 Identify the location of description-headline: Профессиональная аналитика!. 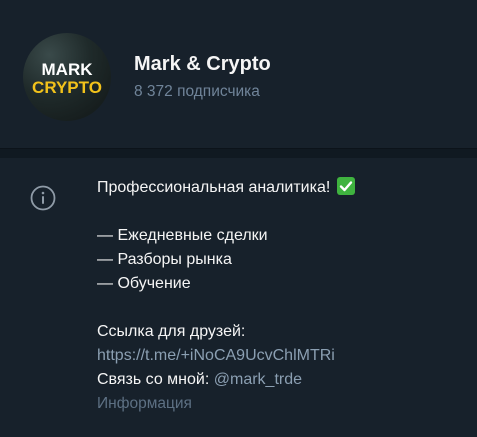
(277, 188).